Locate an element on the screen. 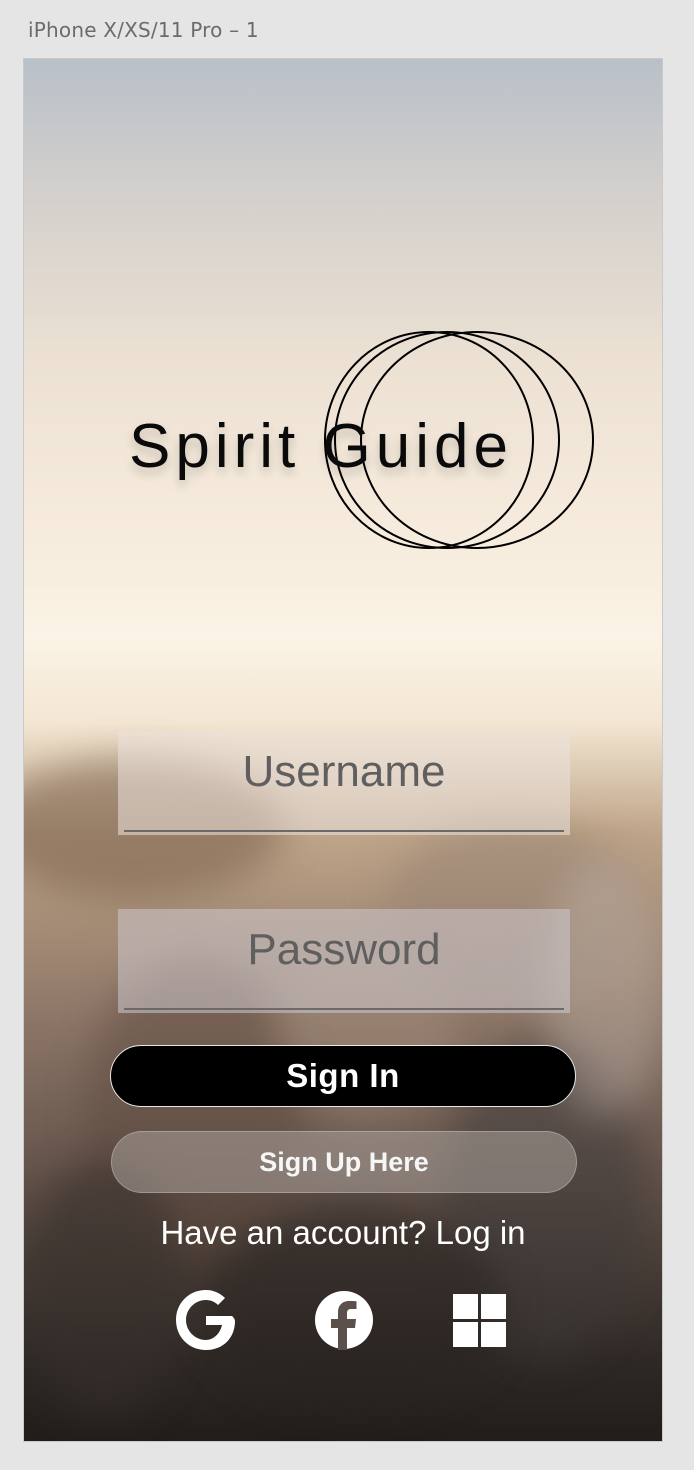 This screenshot has width=694, height=1470. artboard-label: iPhone X/XS/11 Pro – 1 is located at coordinates (143, 30).